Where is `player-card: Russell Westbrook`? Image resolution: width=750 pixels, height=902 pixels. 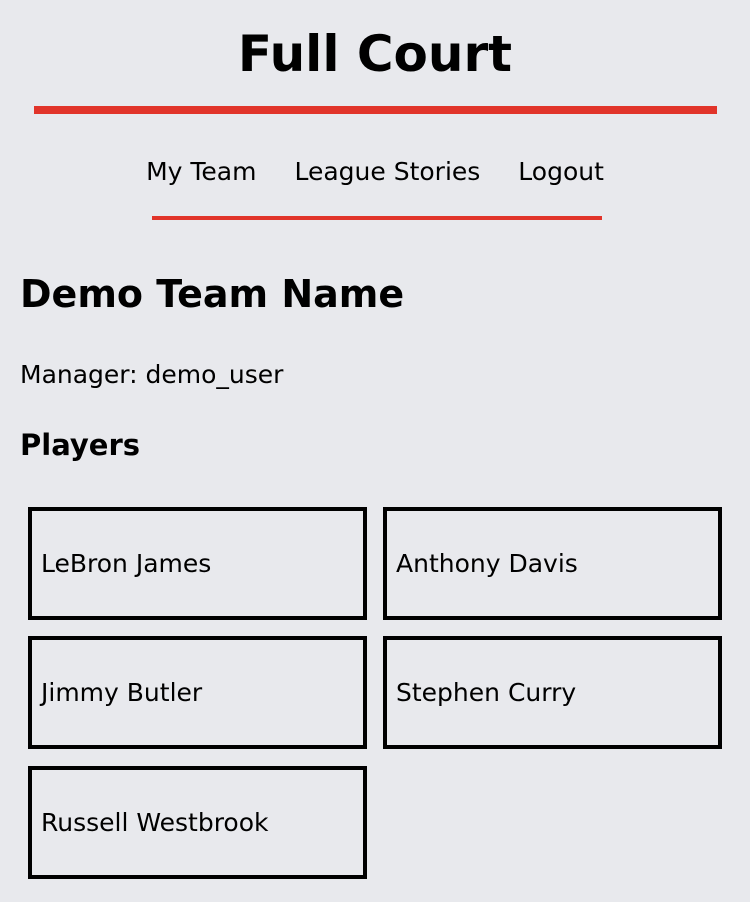
player-card: Russell Westbrook is located at coordinates (197, 822).